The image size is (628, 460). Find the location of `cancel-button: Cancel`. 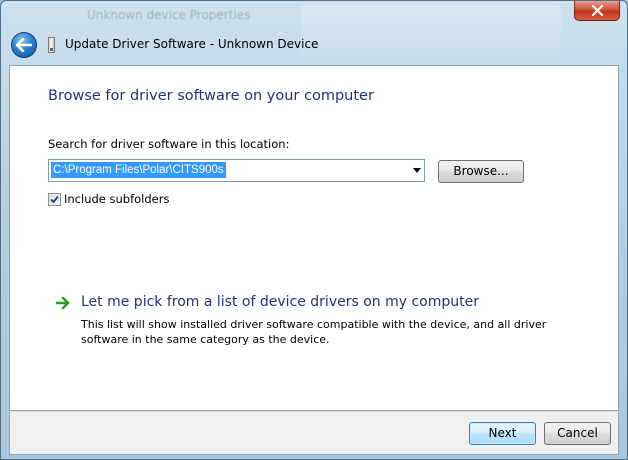

cancel-button: Cancel is located at coordinates (577, 433).